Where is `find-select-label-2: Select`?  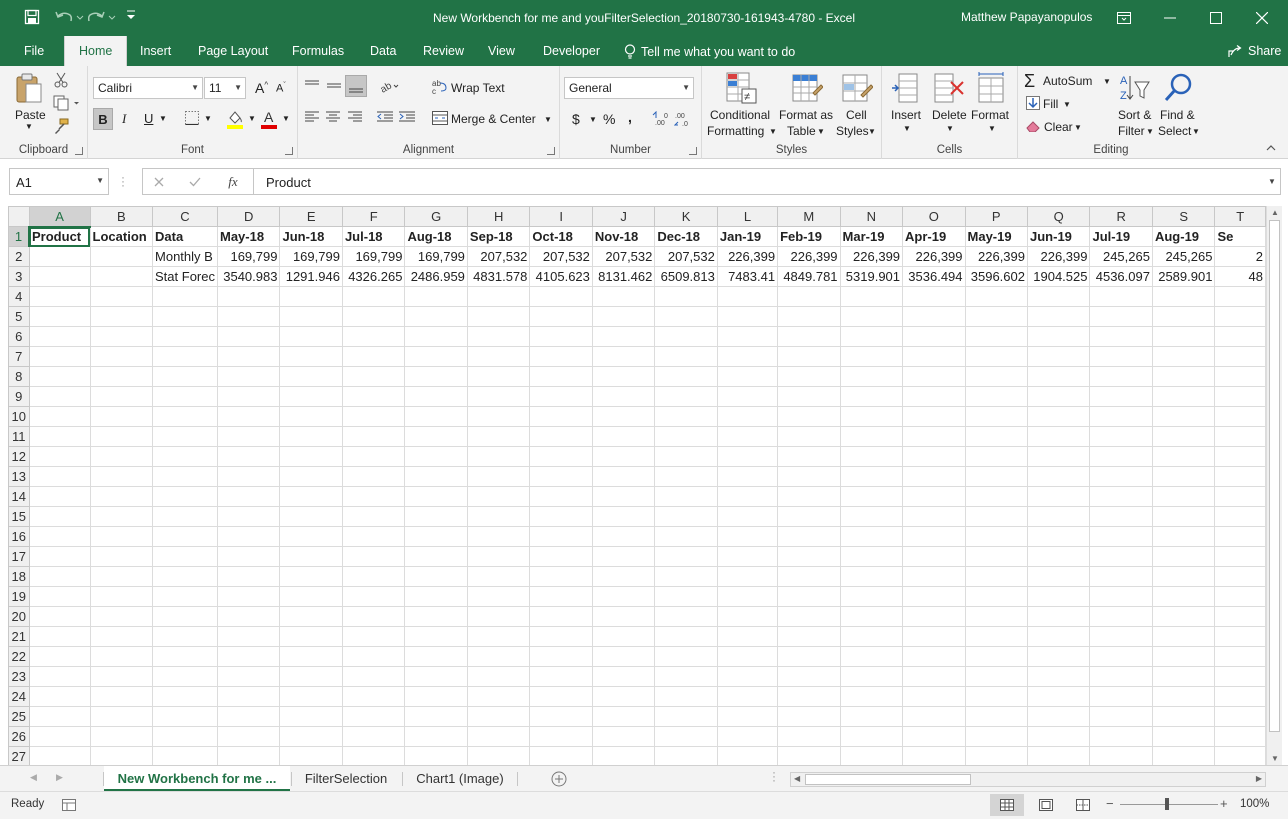 find-select-label-2: Select is located at coordinates (1174, 131).